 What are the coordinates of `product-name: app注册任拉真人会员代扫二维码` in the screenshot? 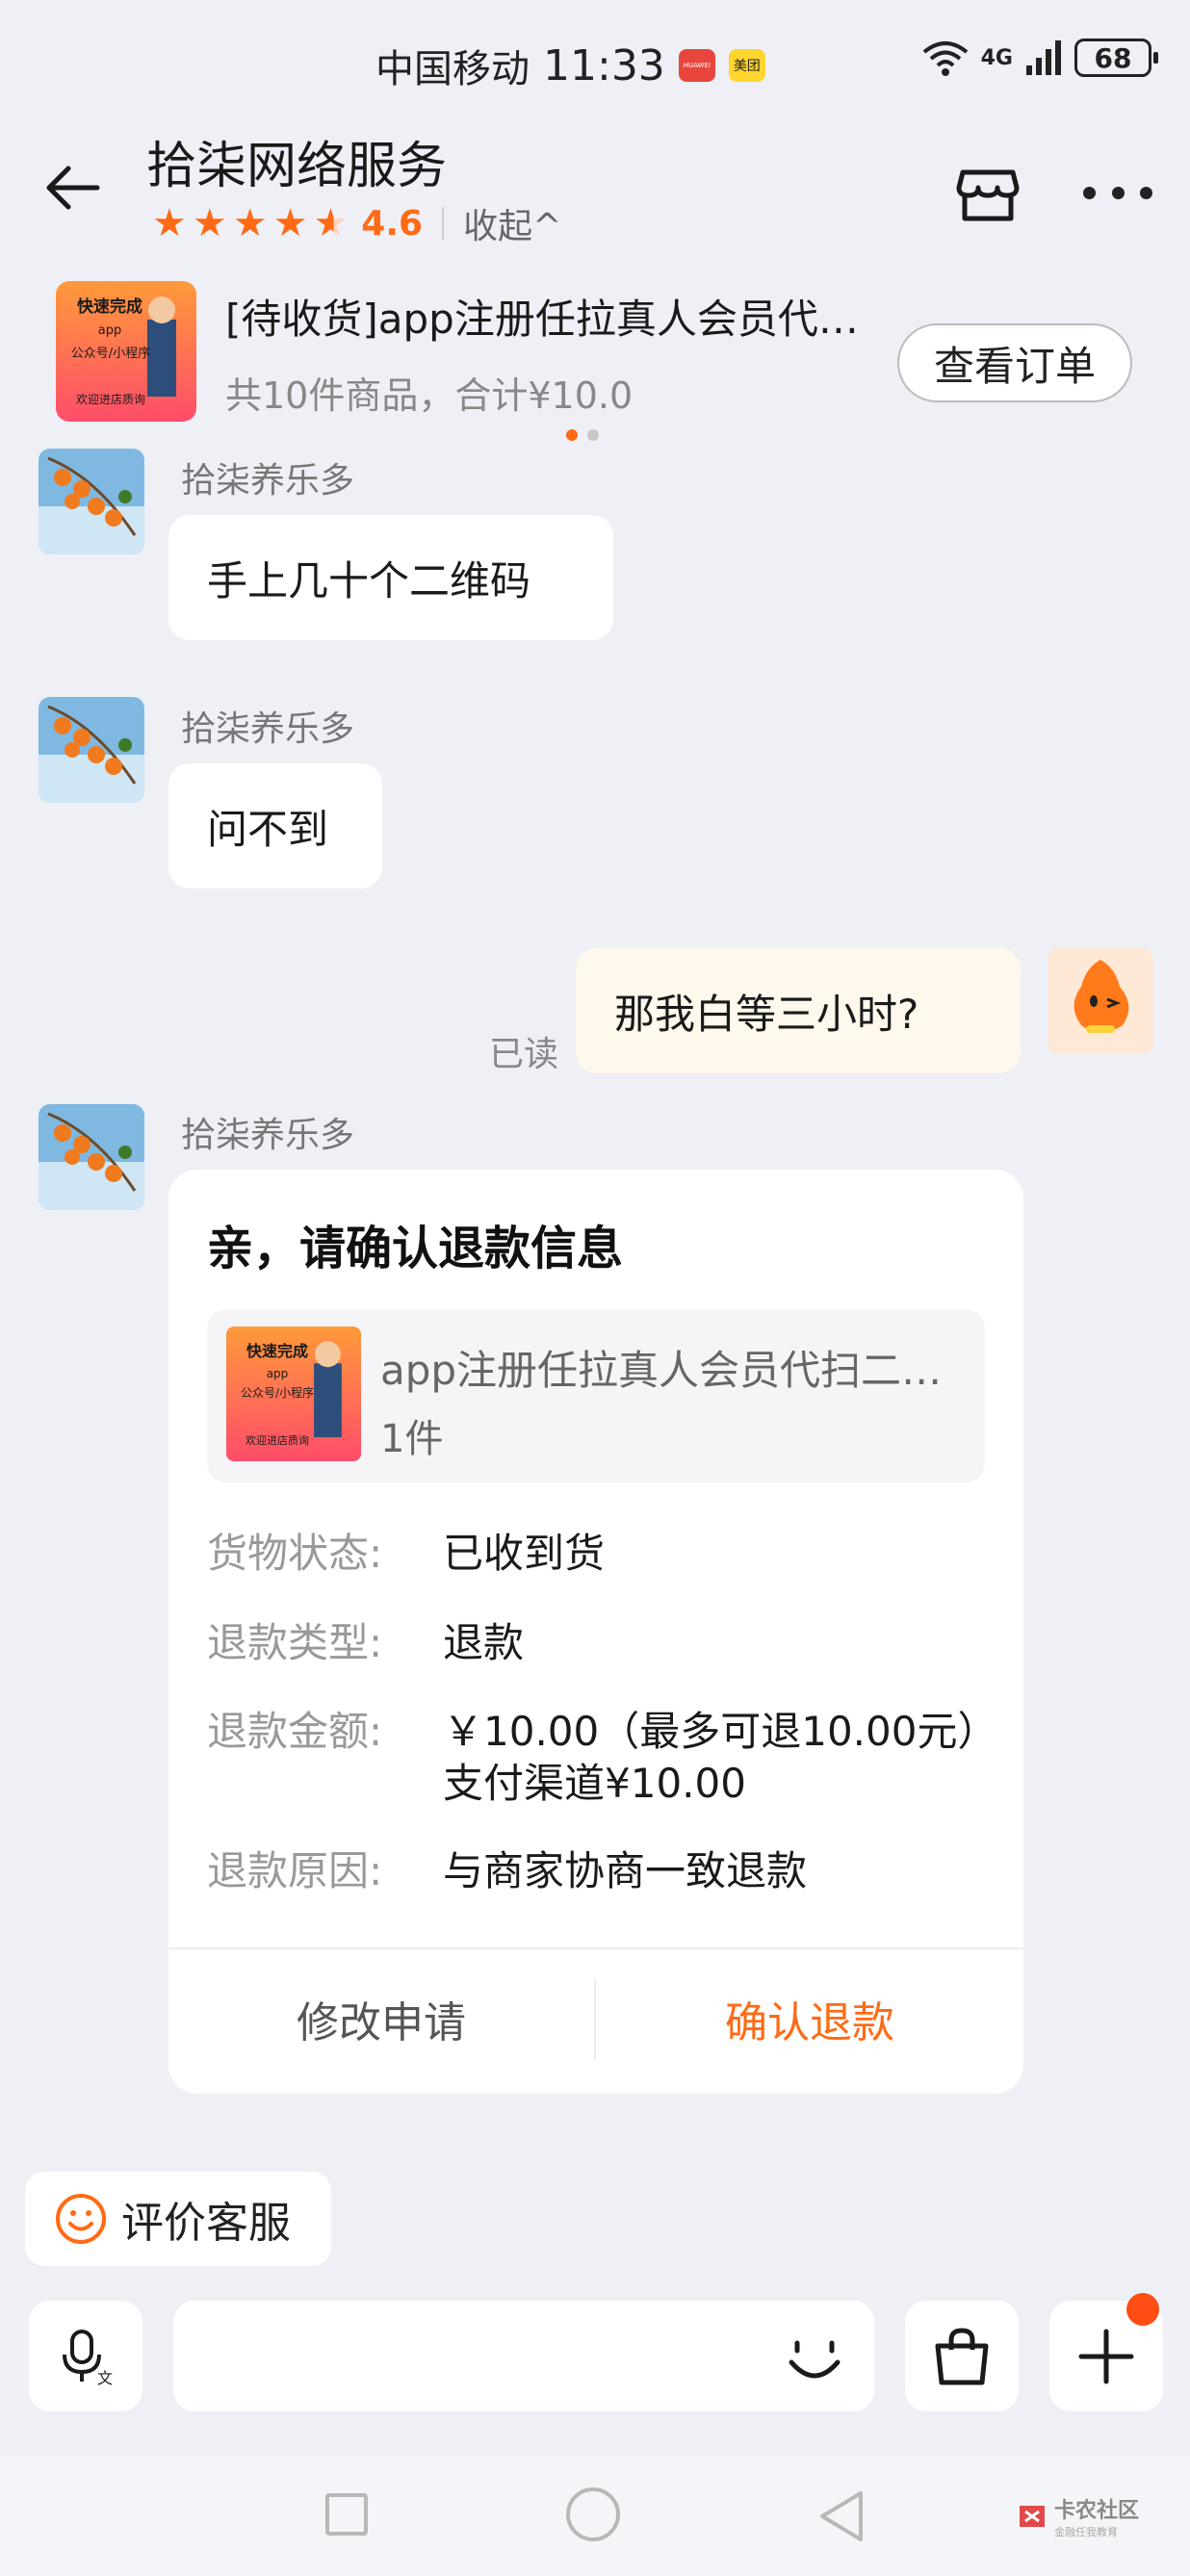 It's located at (669, 1370).